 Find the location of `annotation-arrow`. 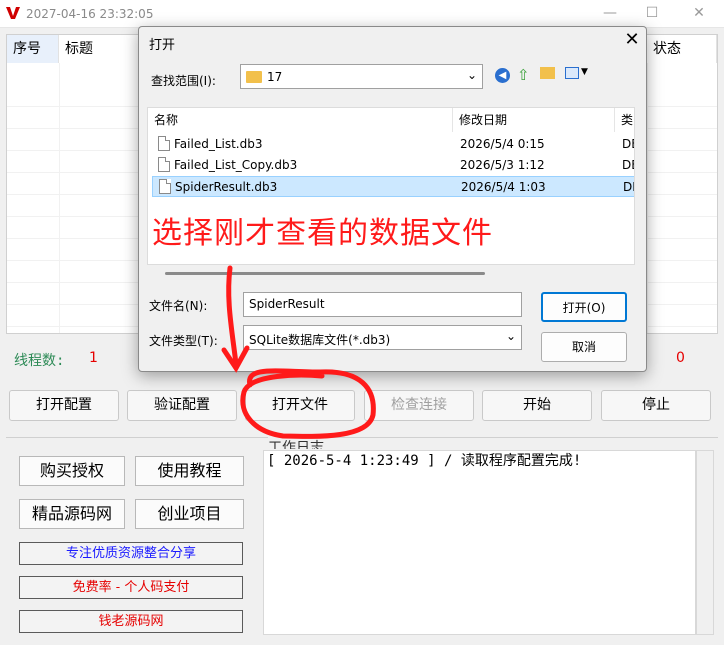

annotation-arrow is located at coordinates (298, 352).